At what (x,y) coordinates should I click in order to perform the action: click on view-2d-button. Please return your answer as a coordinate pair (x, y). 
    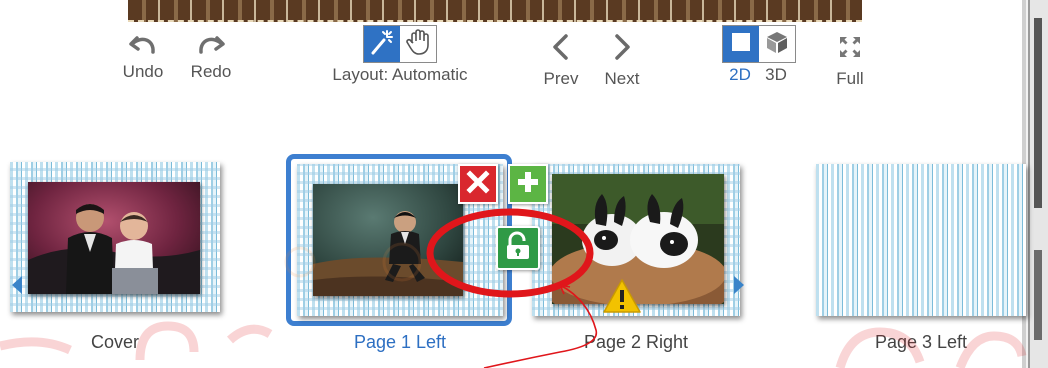
    Looking at the image, I should click on (741, 44).